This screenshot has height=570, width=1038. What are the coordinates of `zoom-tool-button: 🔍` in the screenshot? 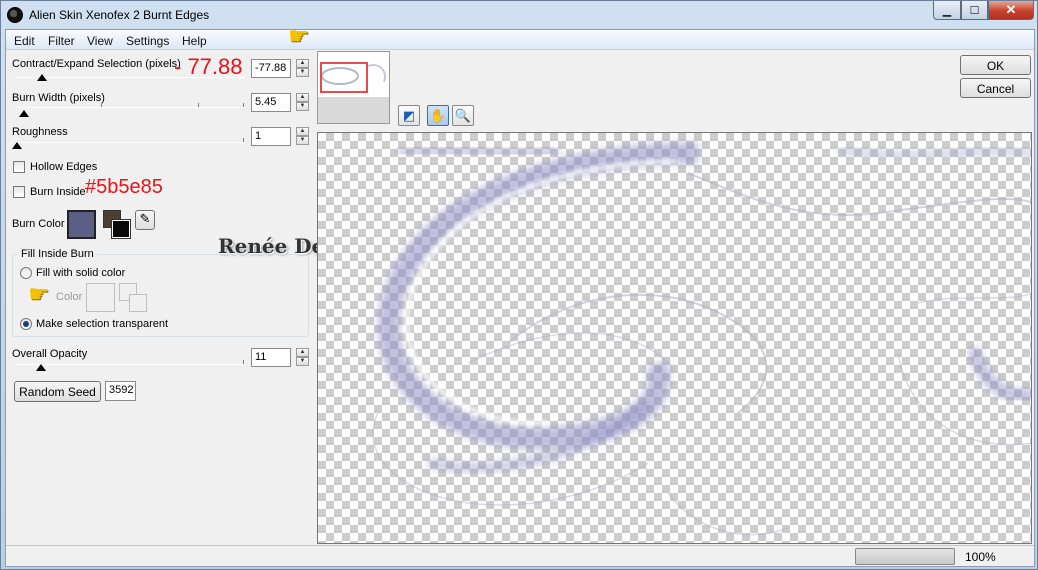 It's located at (463, 115).